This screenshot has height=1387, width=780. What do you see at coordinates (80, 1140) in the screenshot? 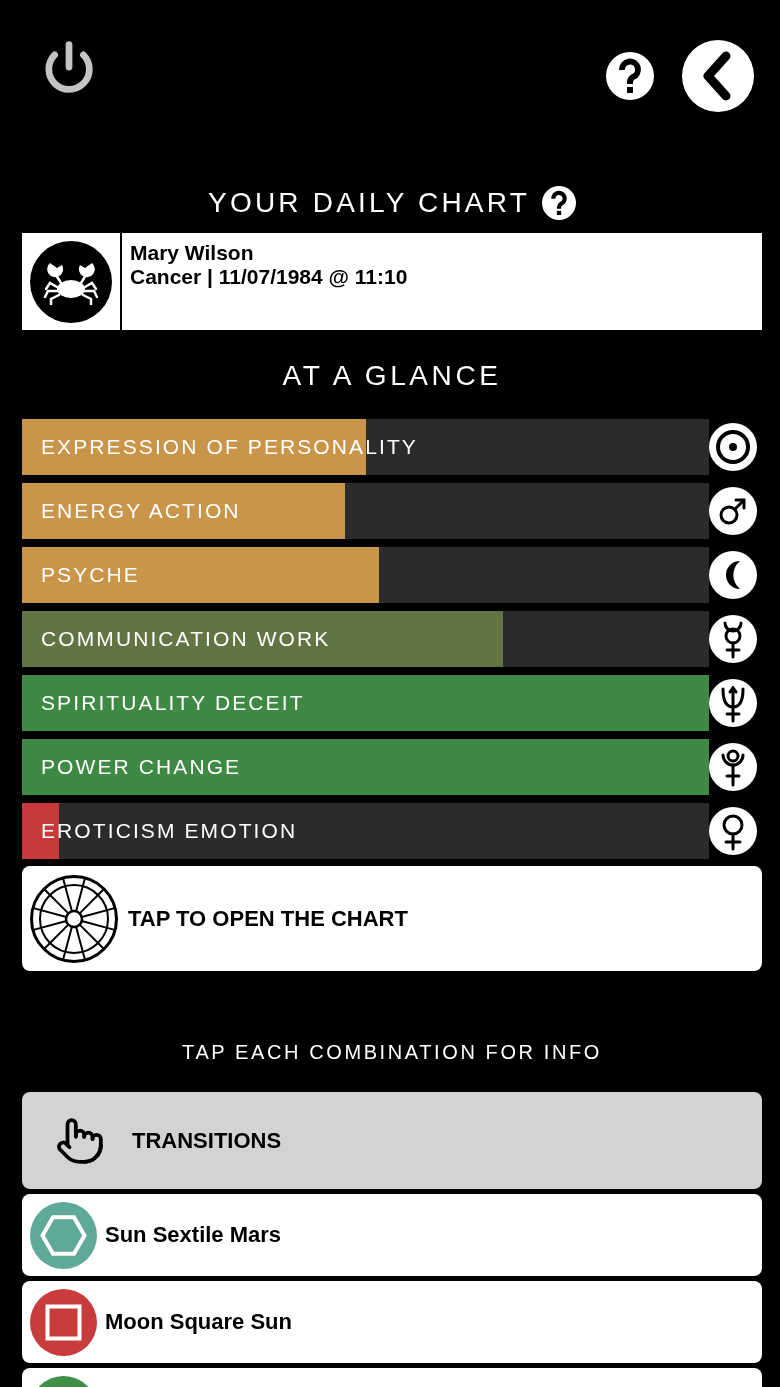
I see `pointing-hand-icon` at bounding box center [80, 1140].